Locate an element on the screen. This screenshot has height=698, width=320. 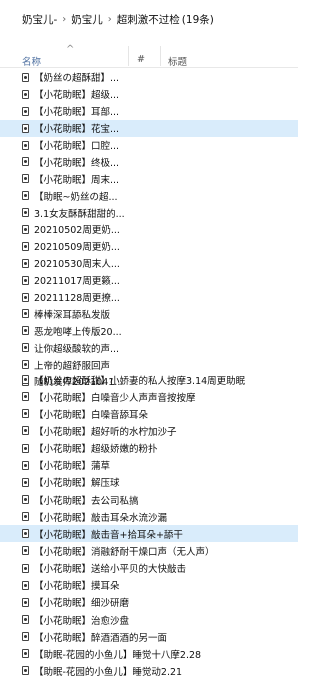
file-row: 【小花助眠】超级娇嫩的粉扑 is located at coordinates (149, 448).